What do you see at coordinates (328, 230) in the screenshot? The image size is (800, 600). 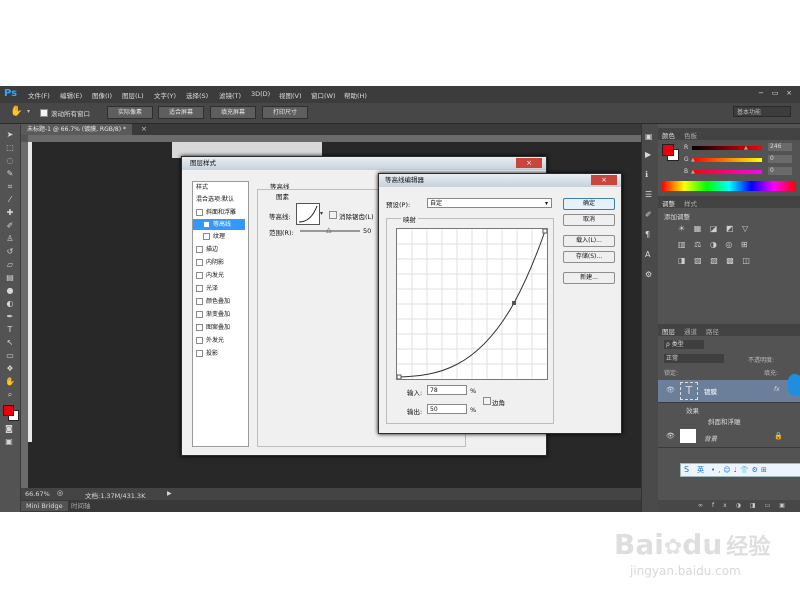 I see `range-slider-thumb-icon: △` at bounding box center [328, 230].